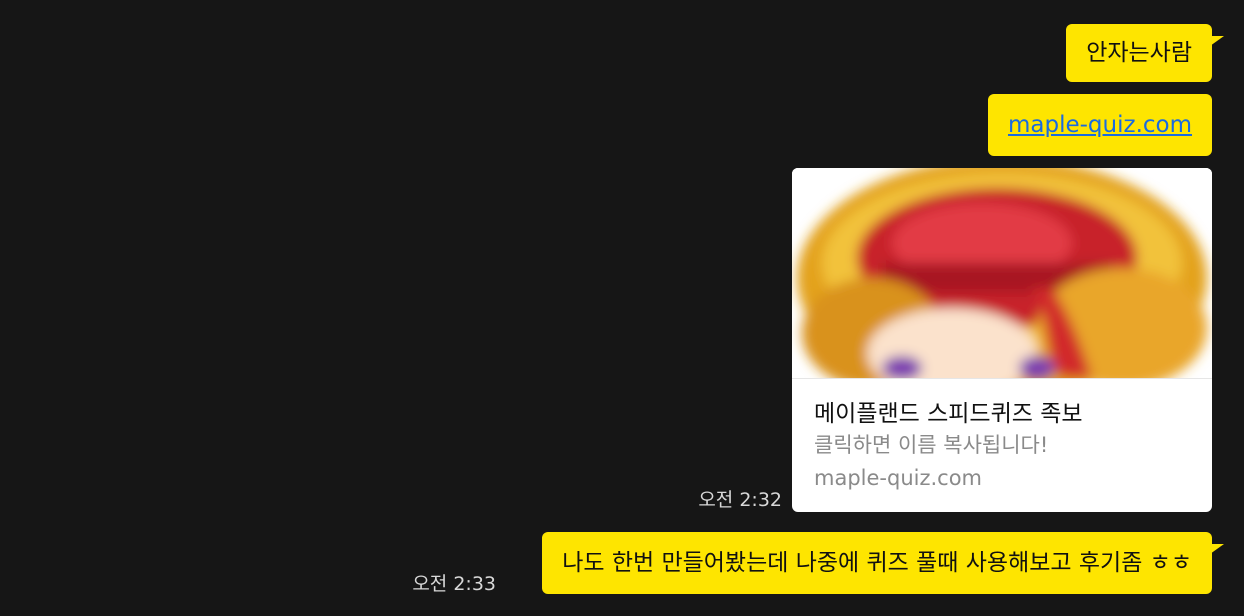  What do you see at coordinates (1002, 273) in the screenshot?
I see `character-thumbnail-icon` at bounding box center [1002, 273].